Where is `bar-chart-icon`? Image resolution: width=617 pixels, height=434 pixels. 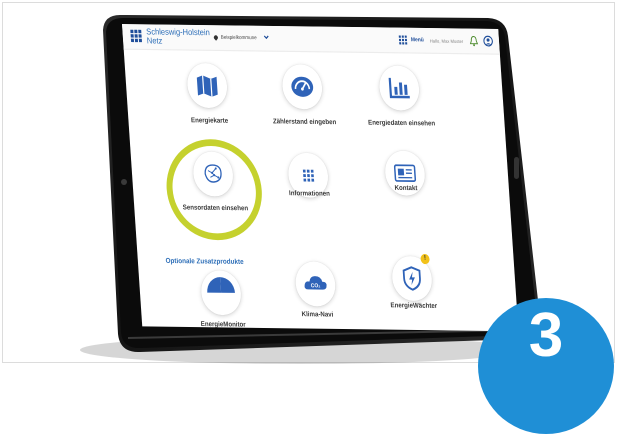 bar-chart-icon is located at coordinates (399, 88).